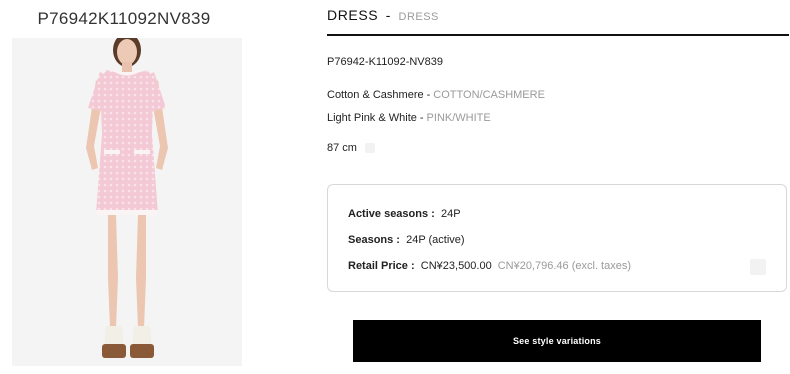 The image size is (790, 374). I want to click on product-color: Light Pink & White - PINK/WHITE, so click(409, 118).